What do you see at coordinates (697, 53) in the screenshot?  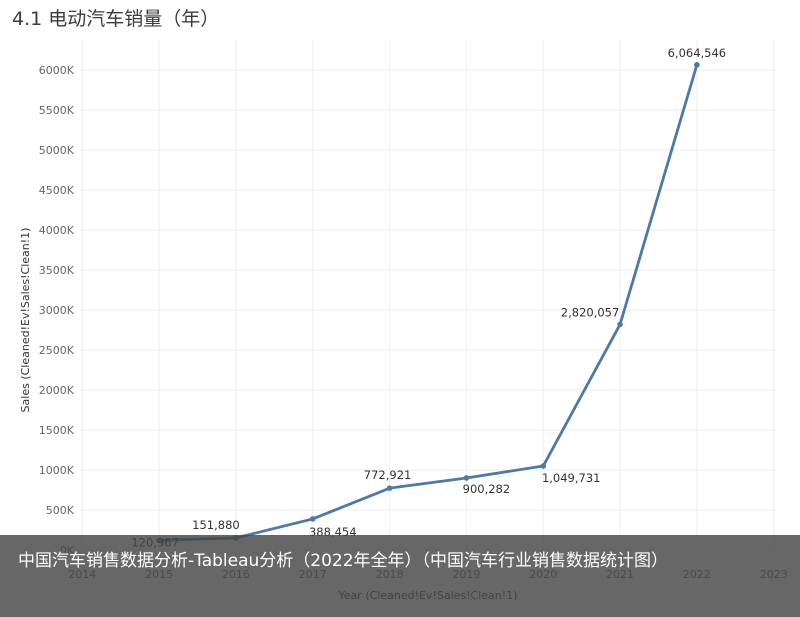 I see `data-label: 6,064,546` at bounding box center [697, 53].